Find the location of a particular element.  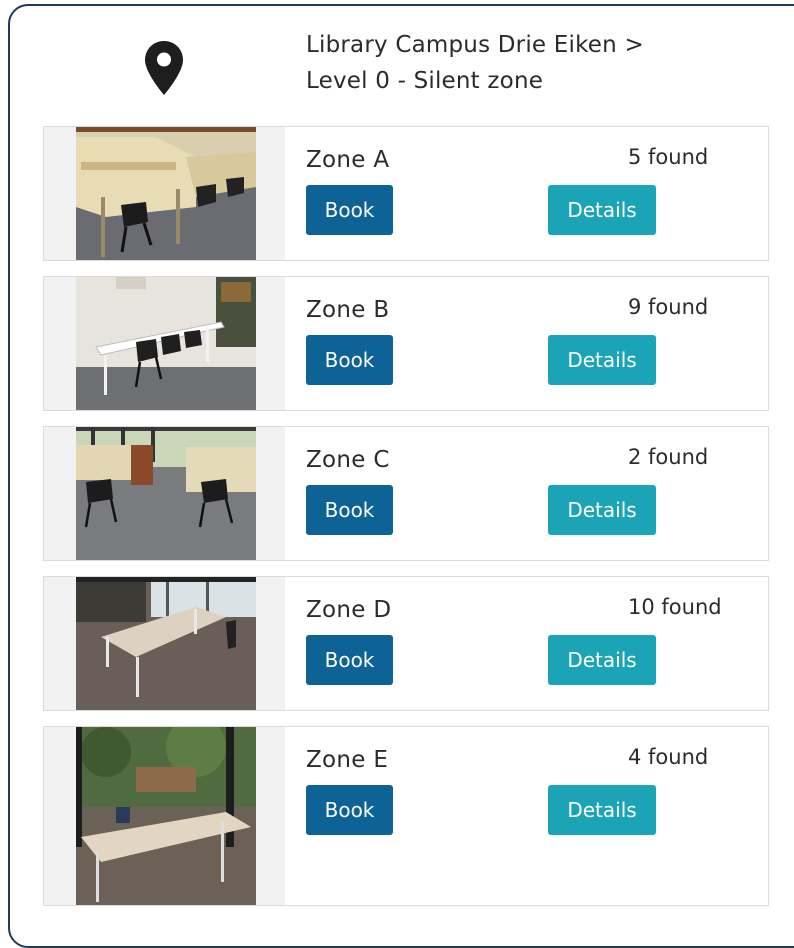

location-line-campus: Library Campus Drie Eiken > is located at coordinates (475, 45).